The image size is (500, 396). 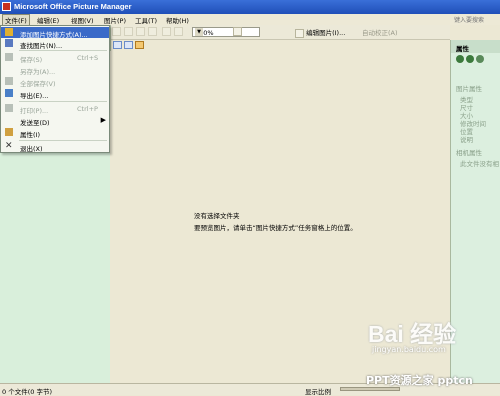 What do you see at coordinates (462, 49) in the screenshot?
I see `properties-title: 属性` at bounding box center [462, 49].